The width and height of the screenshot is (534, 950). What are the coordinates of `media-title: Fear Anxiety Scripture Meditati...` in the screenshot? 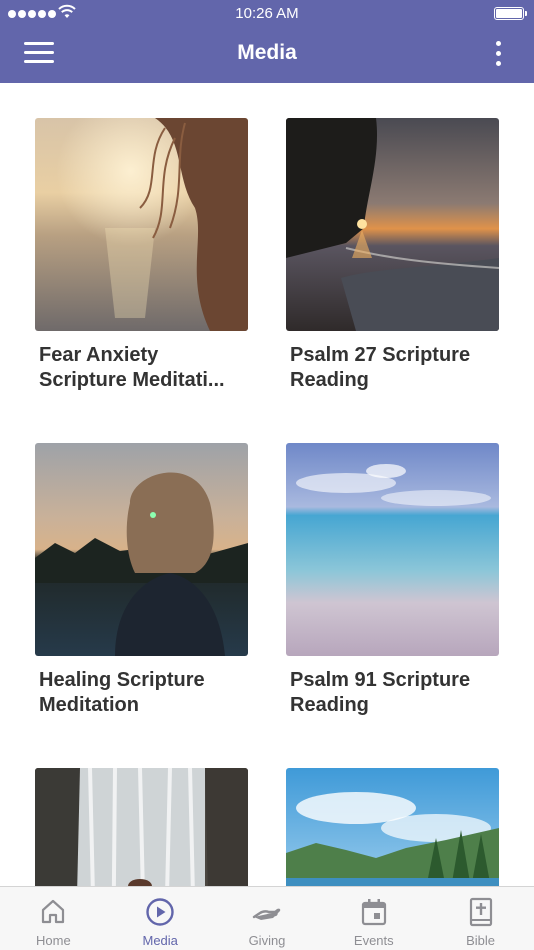 It's located at (132, 367).